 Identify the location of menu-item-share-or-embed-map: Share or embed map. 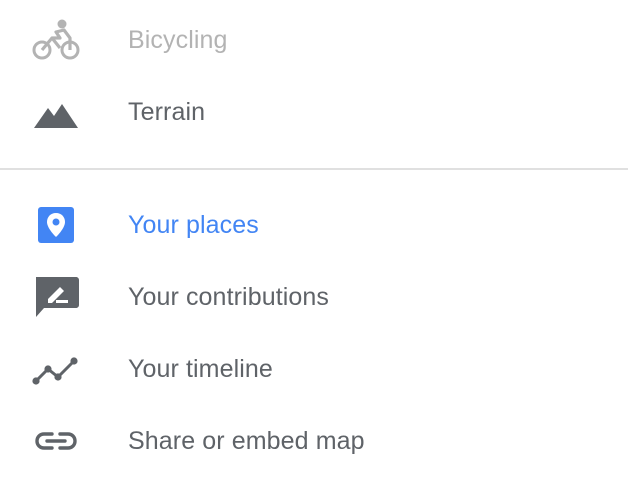
(314, 441).